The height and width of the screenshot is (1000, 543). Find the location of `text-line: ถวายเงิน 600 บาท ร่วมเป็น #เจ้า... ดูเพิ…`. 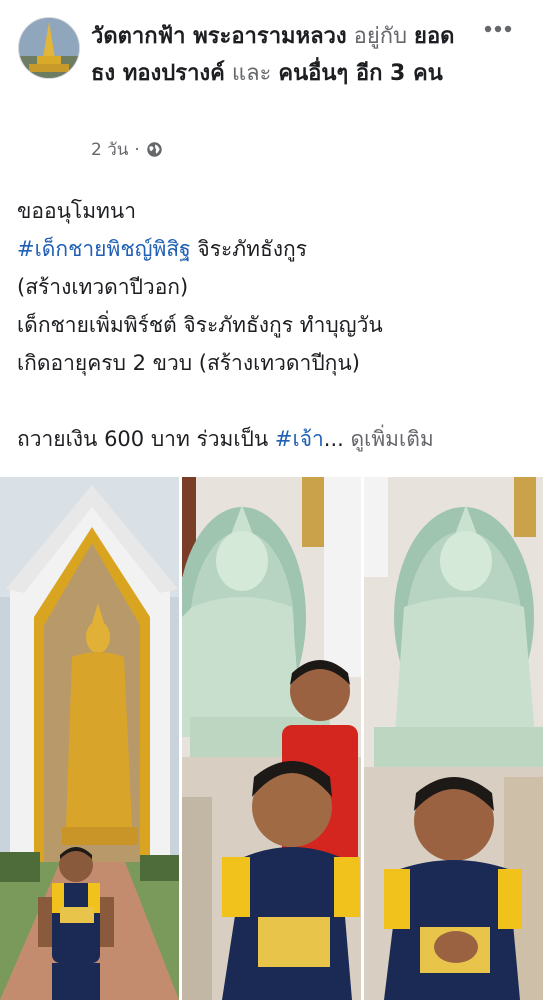

text-line: ถวายเงิน 600 บาท ร่วมเป็น #เจ้า... ดูเพิ… is located at coordinates (274, 439).